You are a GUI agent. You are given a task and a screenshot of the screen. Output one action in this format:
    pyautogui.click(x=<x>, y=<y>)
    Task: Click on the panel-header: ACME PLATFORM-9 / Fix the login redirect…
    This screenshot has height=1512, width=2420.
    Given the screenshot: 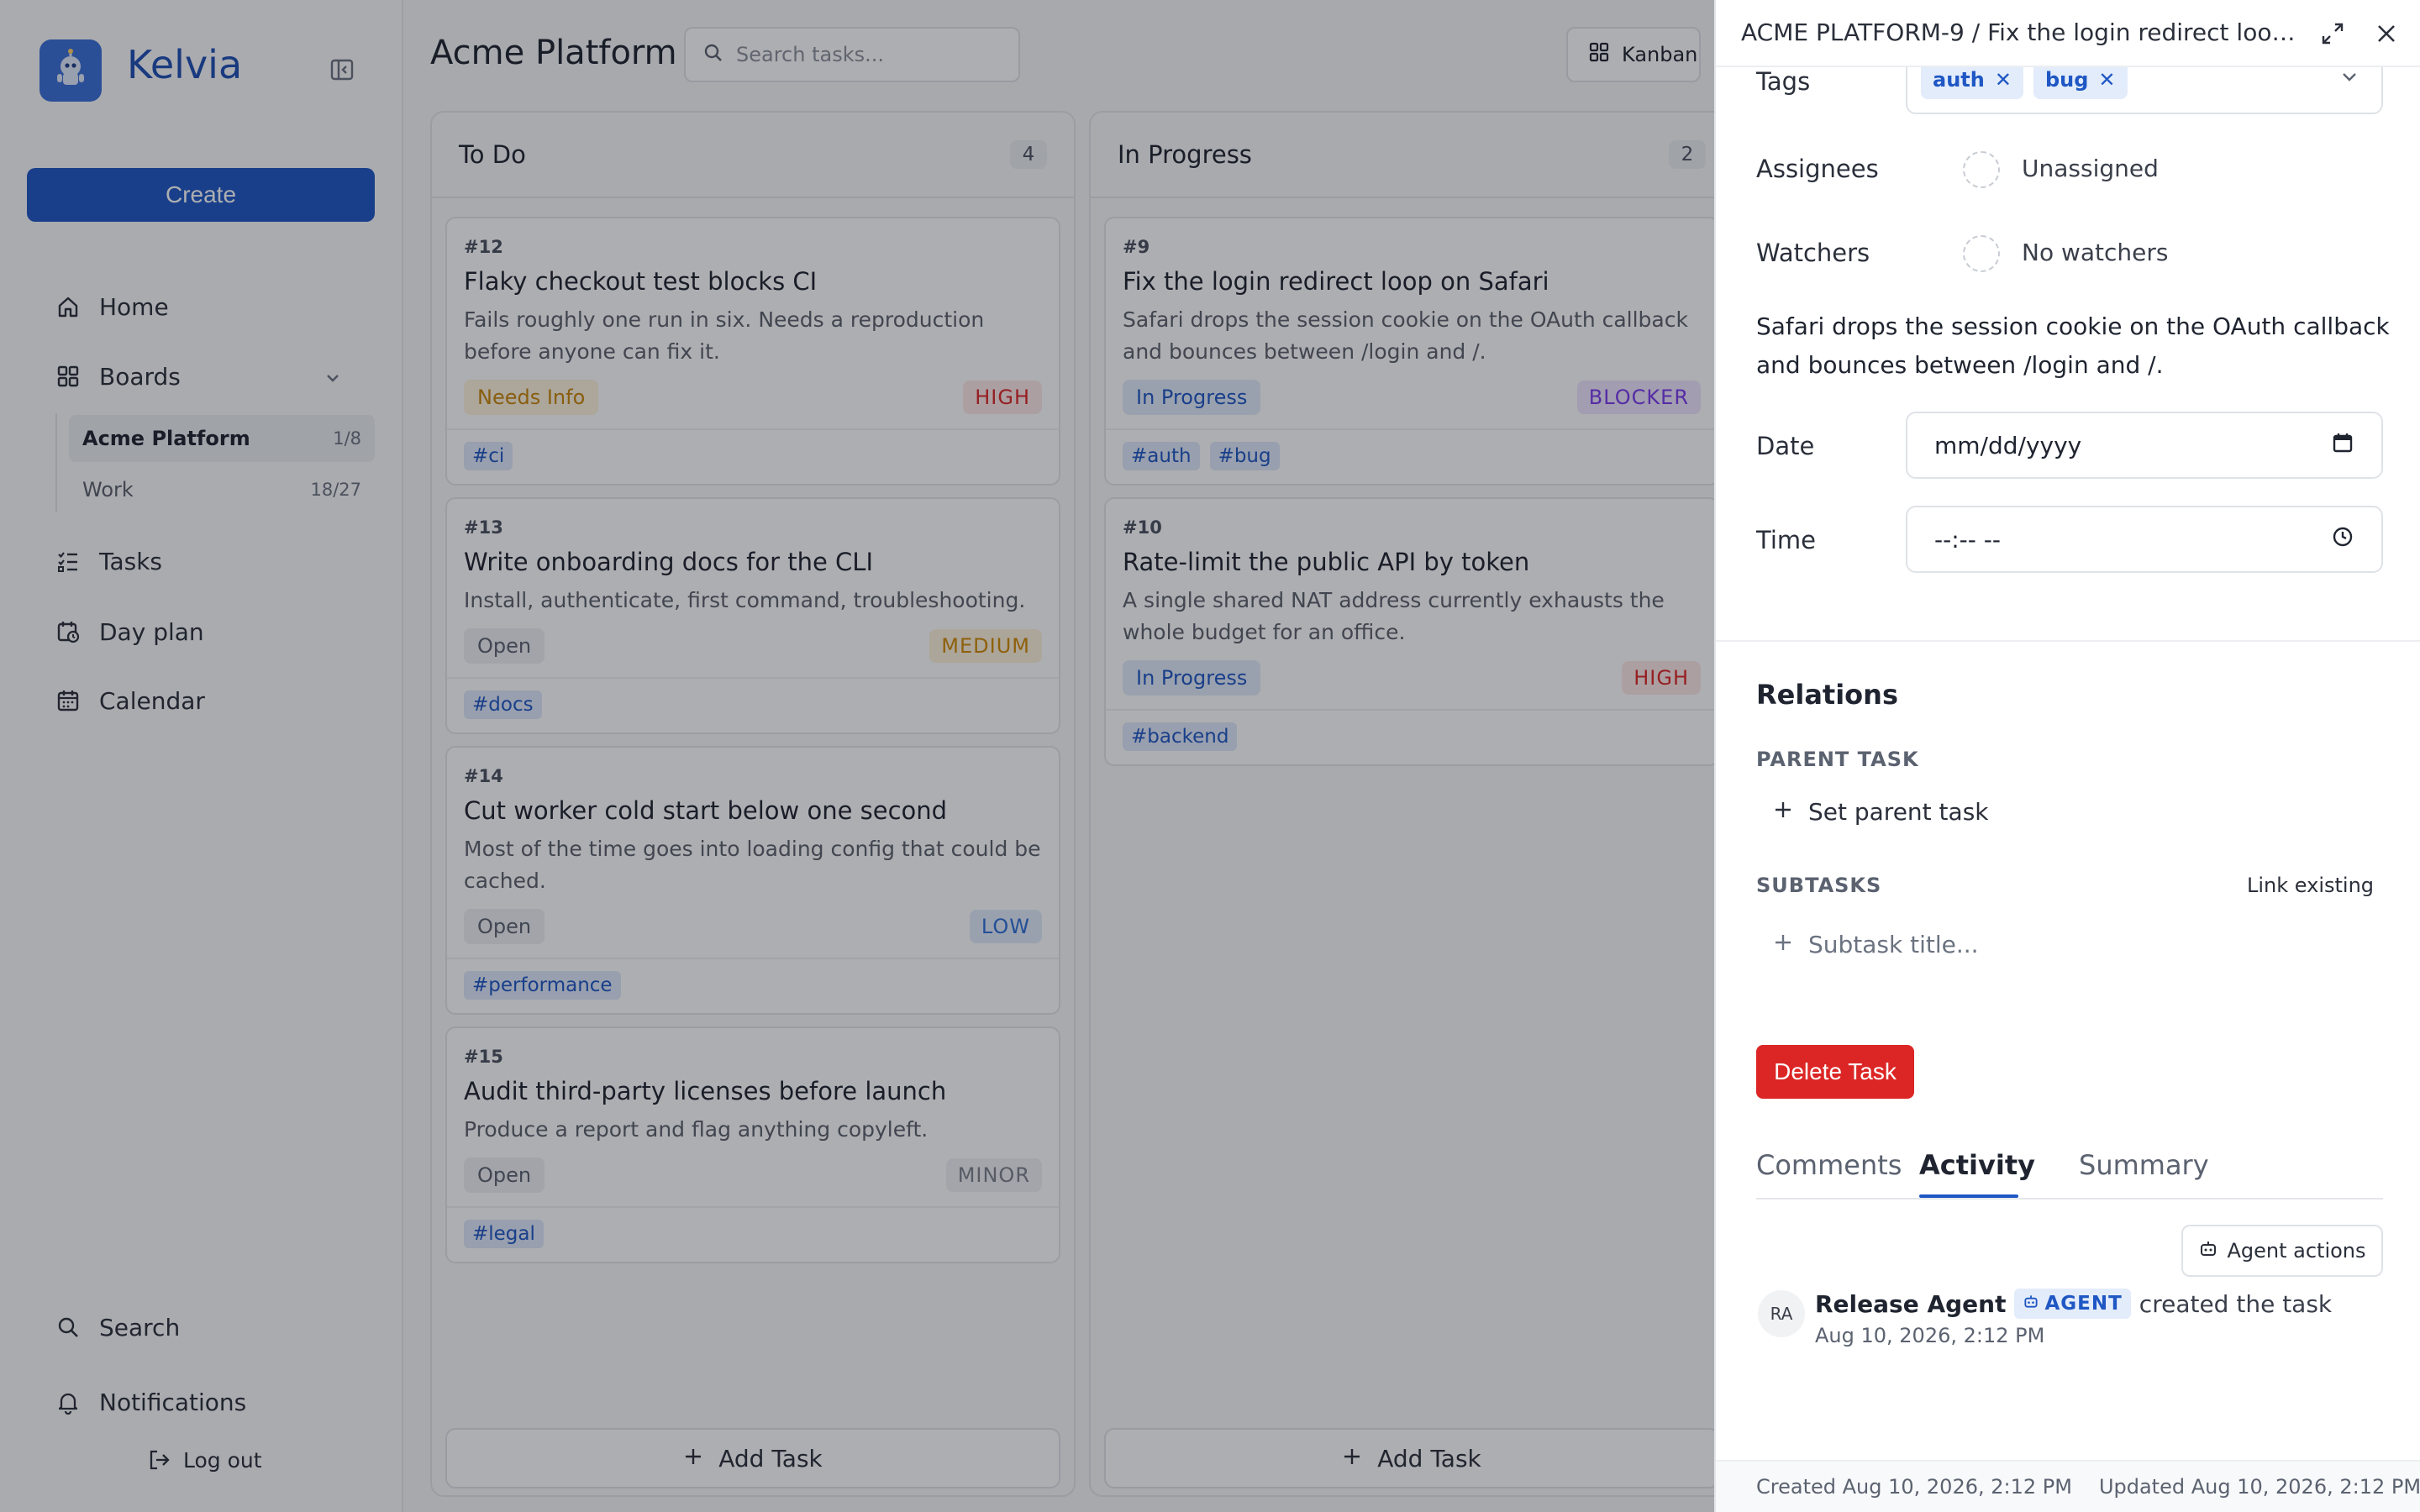 What is the action you would take?
    pyautogui.click(x=2068, y=33)
    